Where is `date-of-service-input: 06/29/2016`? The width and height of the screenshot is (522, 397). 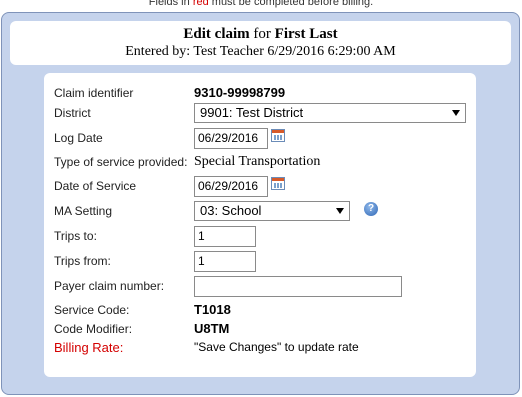 date-of-service-input: 06/29/2016 is located at coordinates (231, 186).